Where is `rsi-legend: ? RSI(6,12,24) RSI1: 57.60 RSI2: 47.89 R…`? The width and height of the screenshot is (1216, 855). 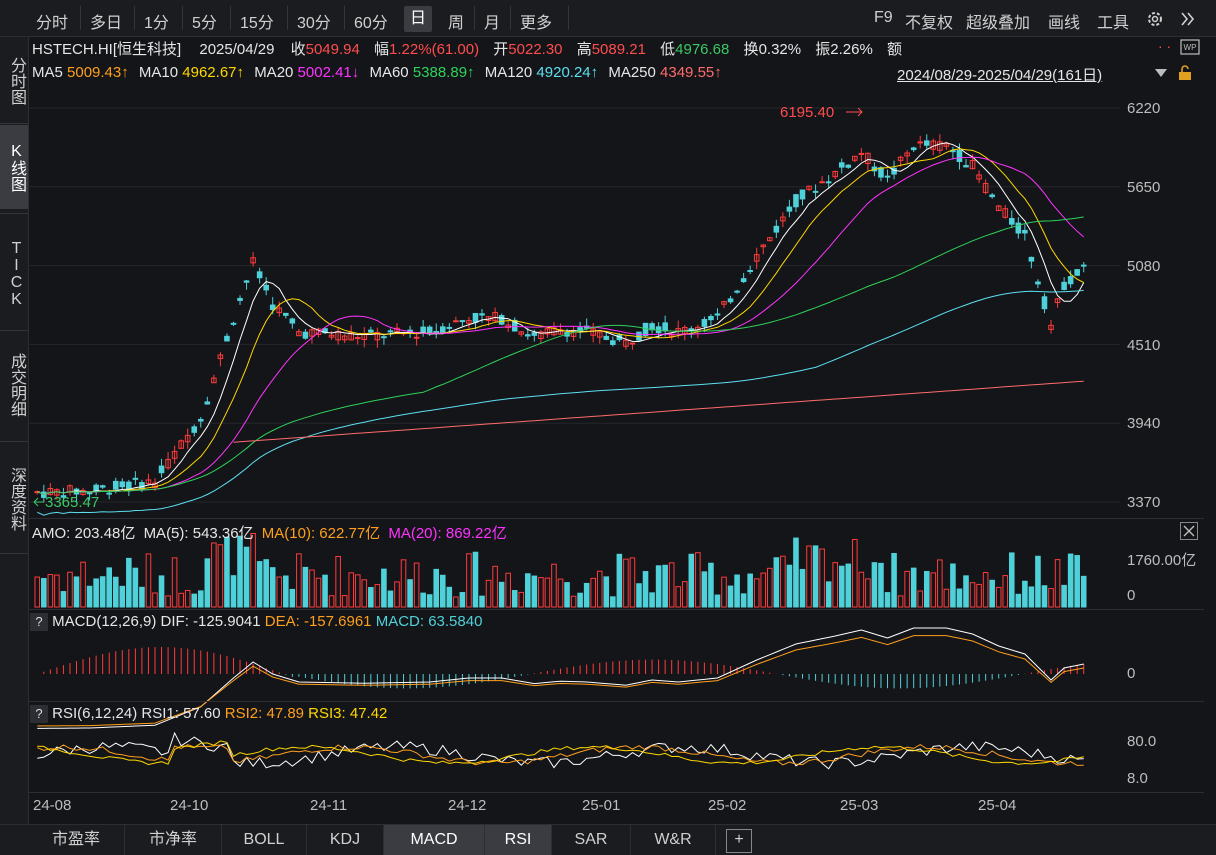 rsi-legend: ? RSI(6,12,24) RSI1: 57.60 RSI2: 47.89 R… is located at coordinates (208, 714).